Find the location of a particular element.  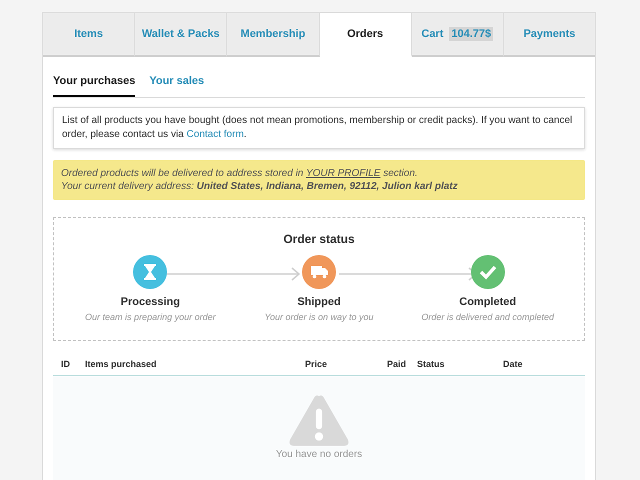

tab: Membership is located at coordinates (273, 35).